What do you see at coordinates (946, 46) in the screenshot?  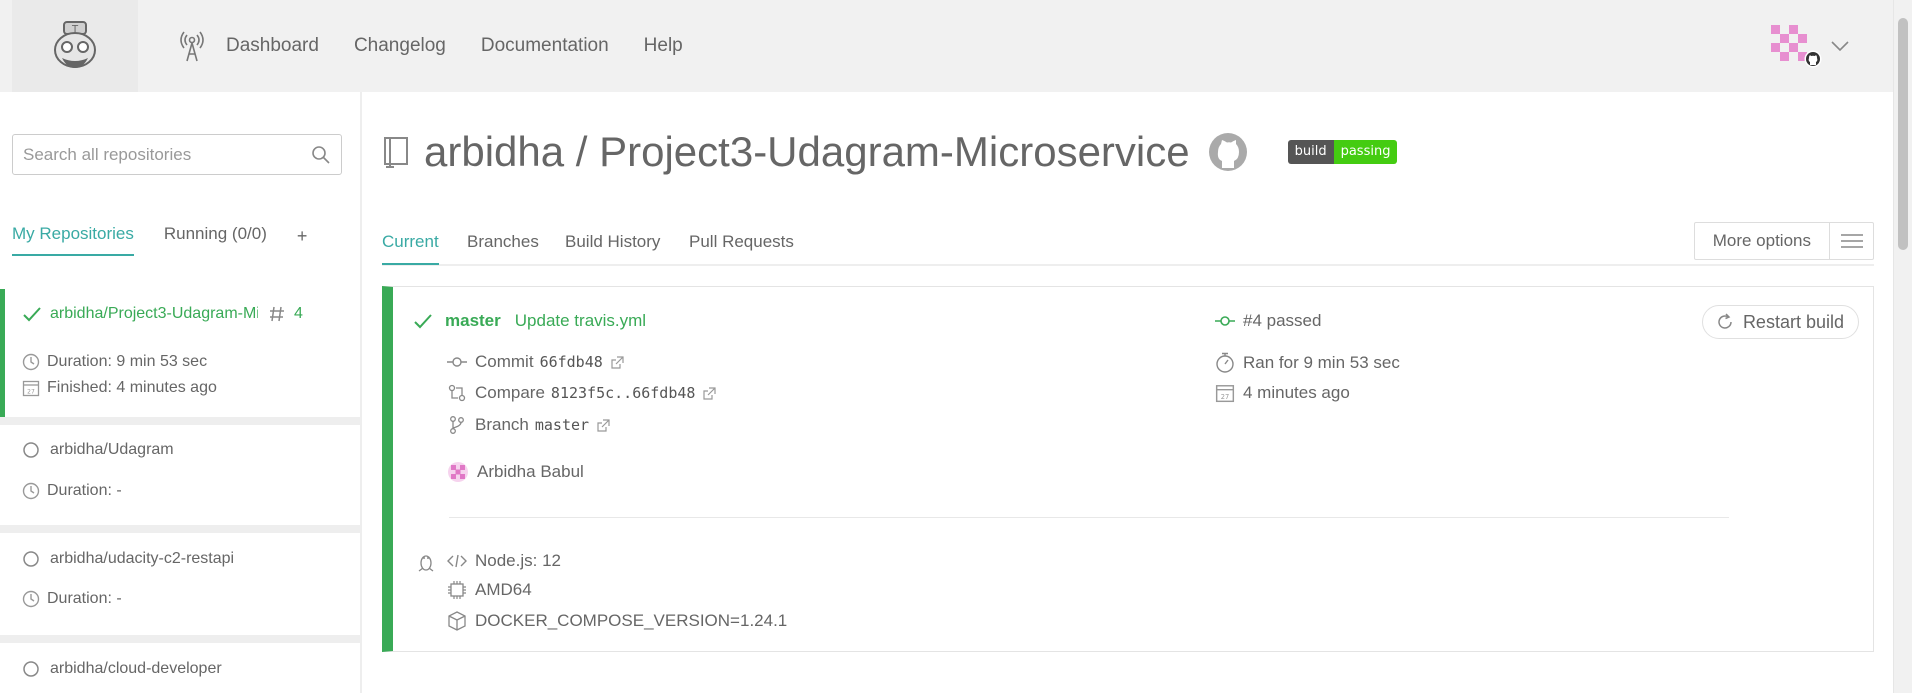 I see `top-bar: T Dashboard Changelog Documentation Help` at bounding box center [946, 46].